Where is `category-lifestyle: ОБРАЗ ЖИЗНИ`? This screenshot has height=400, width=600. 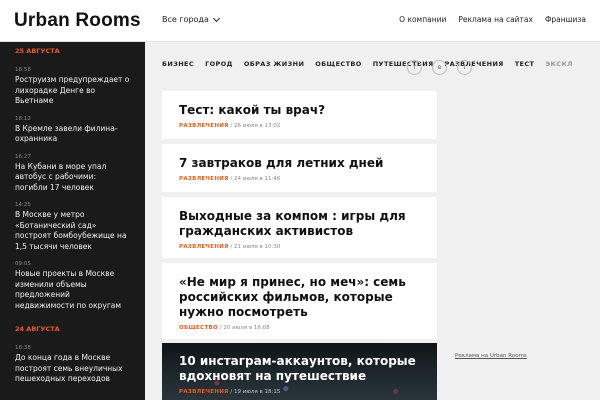
category-lifestyle: ОБРАЗ ЖИЗНИ is located at coordinates (274, 64).